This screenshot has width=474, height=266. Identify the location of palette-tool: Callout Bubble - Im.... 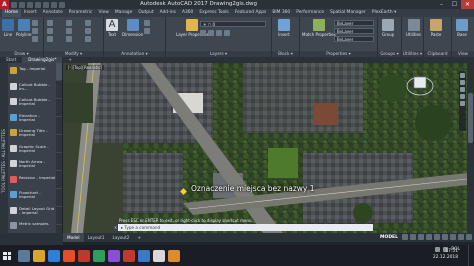
(33, 87).